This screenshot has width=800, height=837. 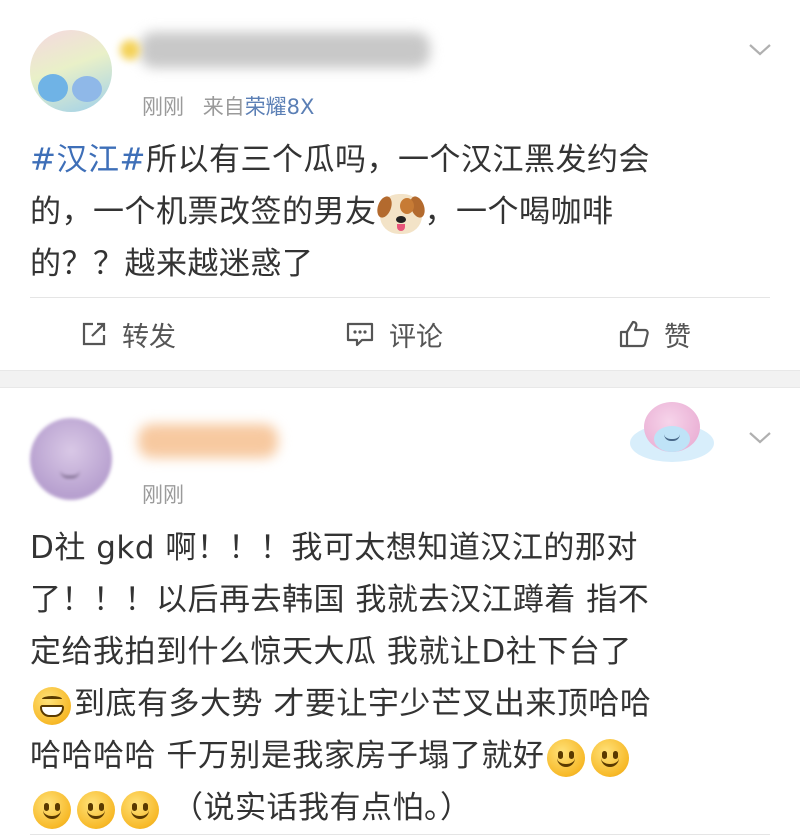 I want to click on username-2-blurred, so click(x=208, y=441).